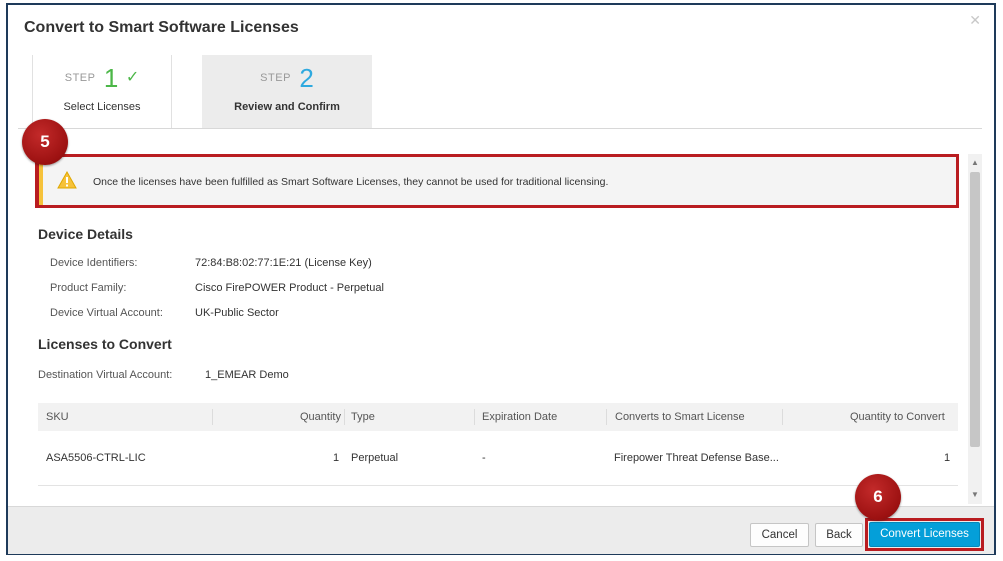 This screenshot has width=1003, height=561. I want to click on licenses-to-convert-title: Licenses to Convert, so click(105, 344).